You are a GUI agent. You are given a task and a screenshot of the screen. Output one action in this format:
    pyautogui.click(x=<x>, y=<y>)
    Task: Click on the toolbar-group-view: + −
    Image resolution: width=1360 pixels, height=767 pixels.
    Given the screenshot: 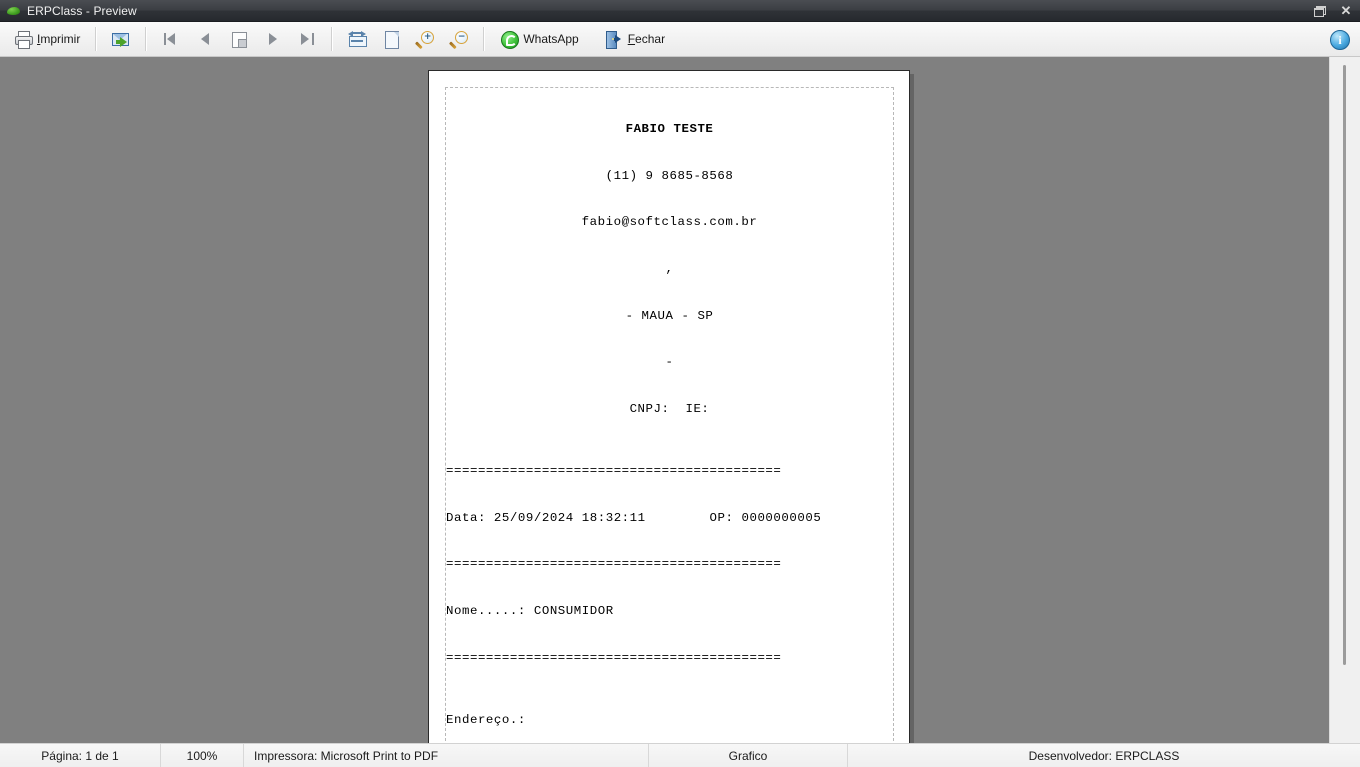 What is the action you would take?
    pyautogui.click(x=408, y=39)
    